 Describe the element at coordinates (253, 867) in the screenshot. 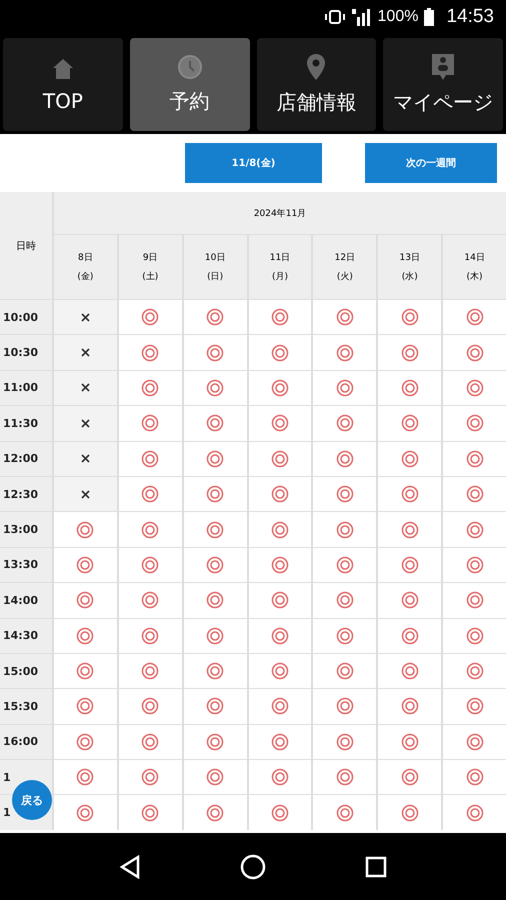

I see `home-icon` at that location.